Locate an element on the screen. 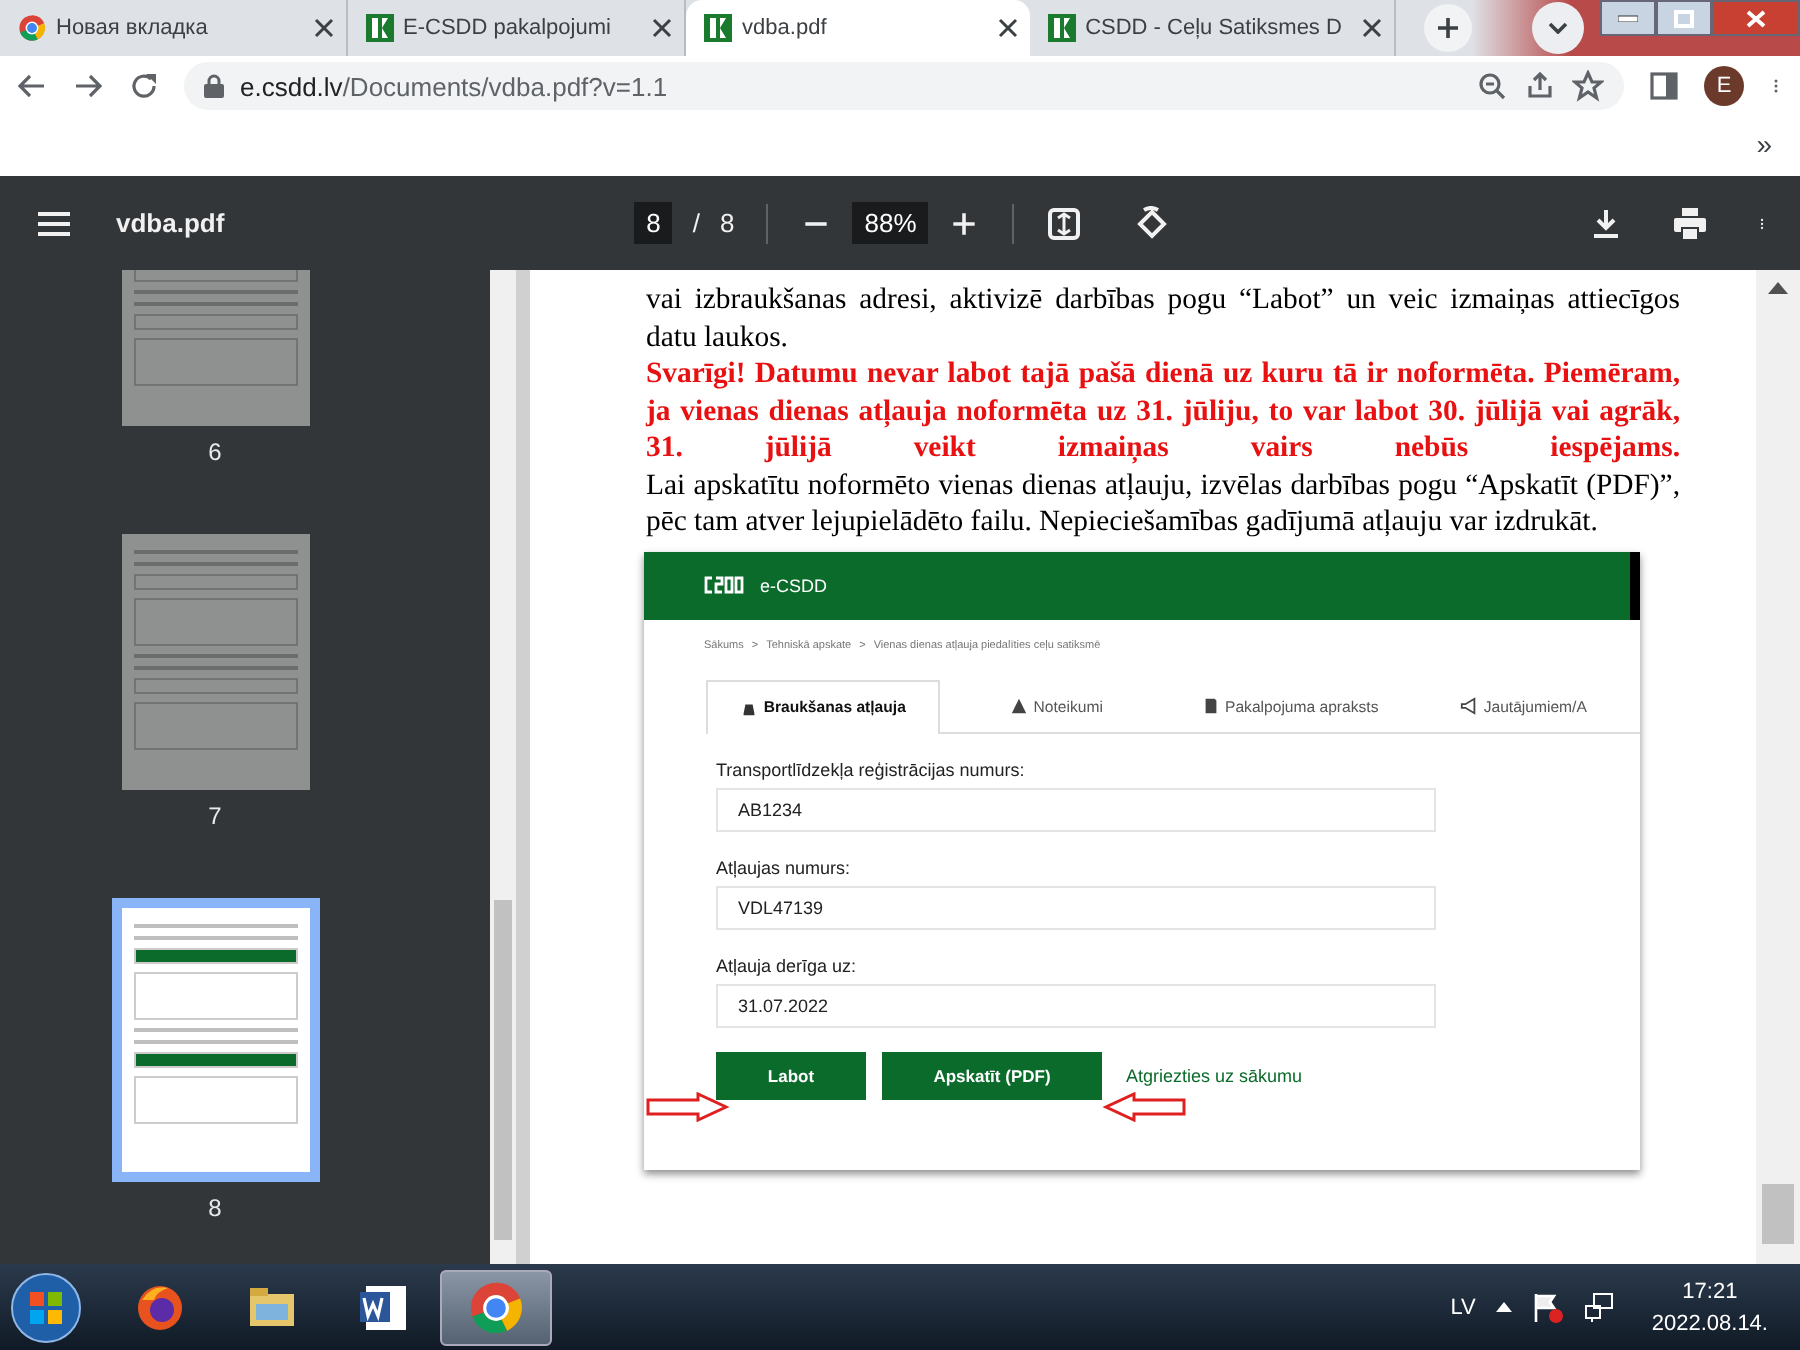 Image resolution: width=1800 pixels, height=1350 pixels. back-link: Atgriezties uz sākumu is located at coordinates (1214, 1075).